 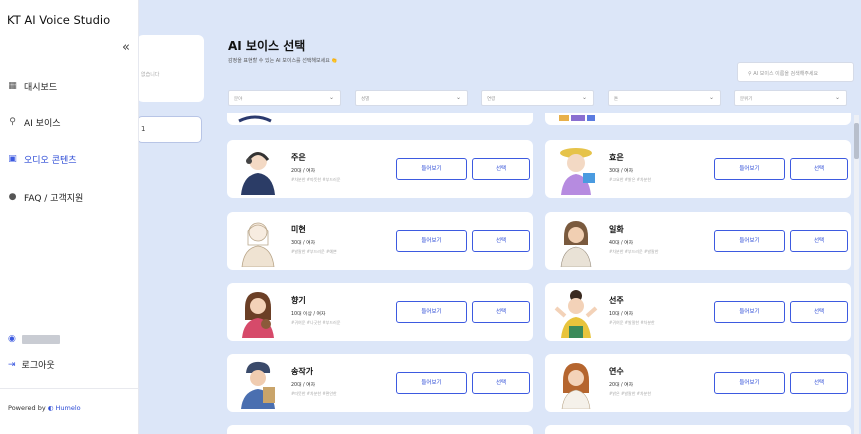 I want to click on voice-tags: #귀여운 #나긋한 #부드러운, so click(x=316, y=322).